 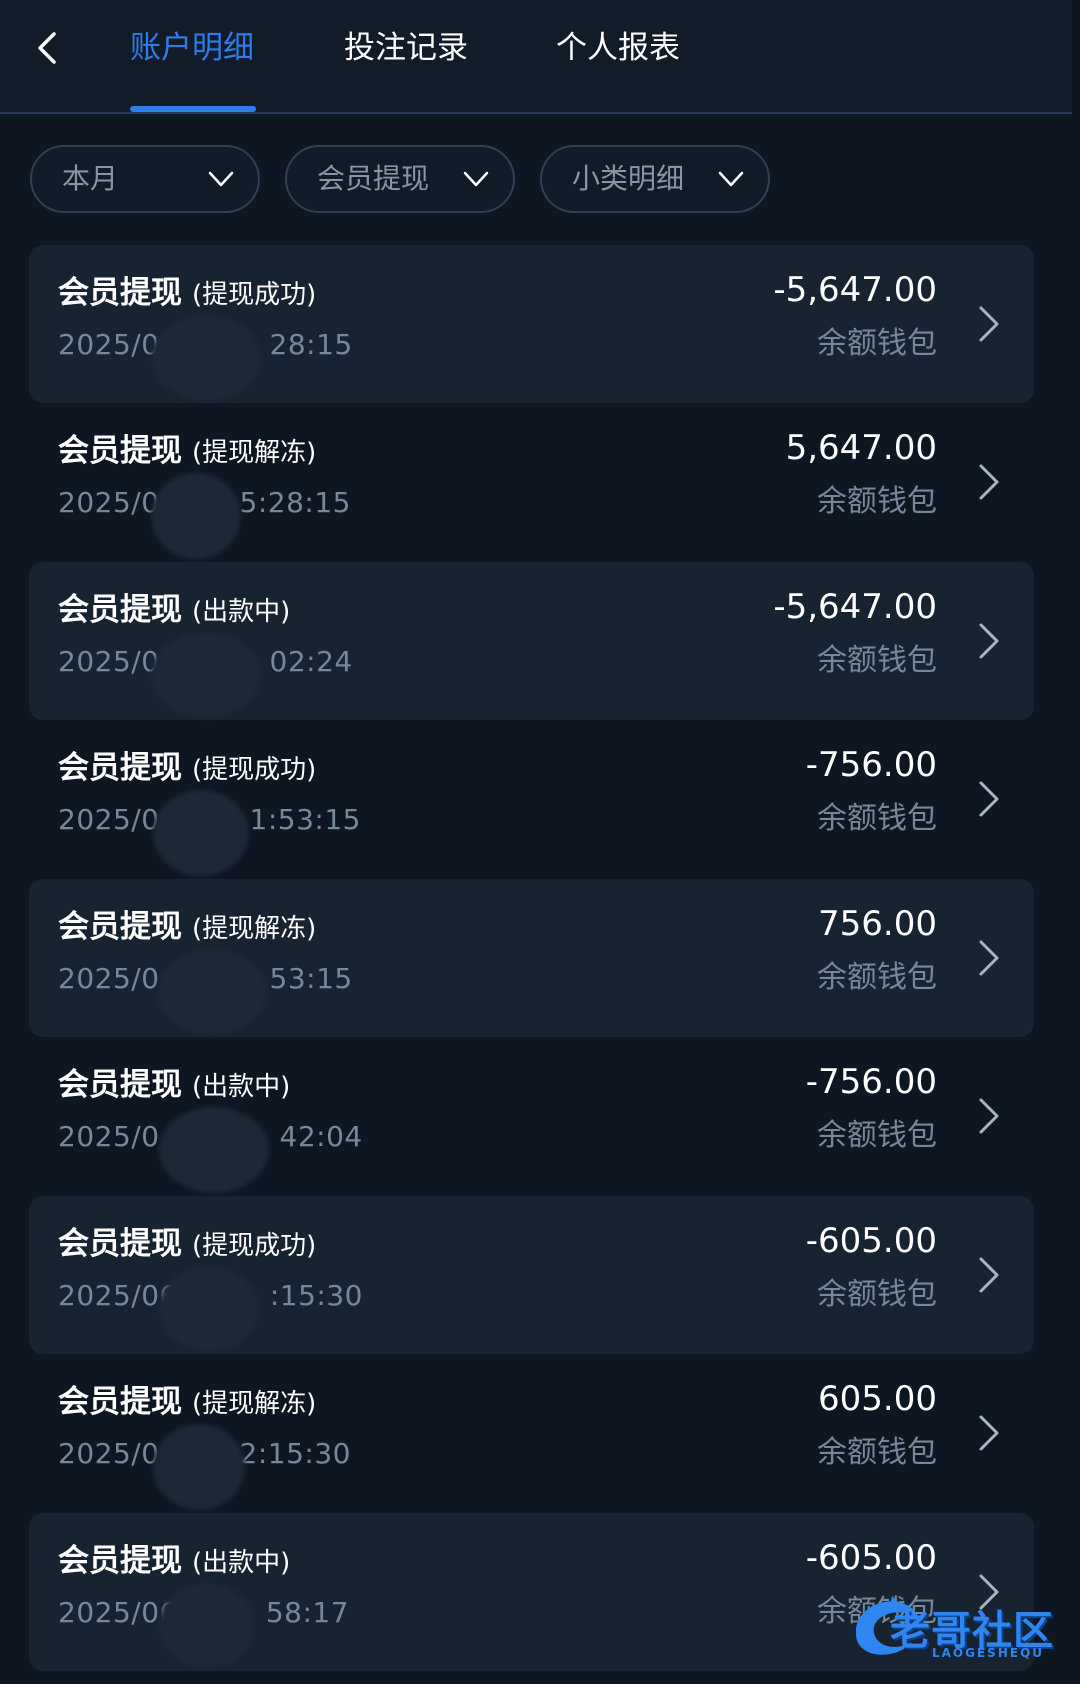 What do you see at coordinates (954, 1628) in the screenshot?
I see `community-watermark: 老哥社区 LAOGESHEQU` at bounding box center [954, 1628].